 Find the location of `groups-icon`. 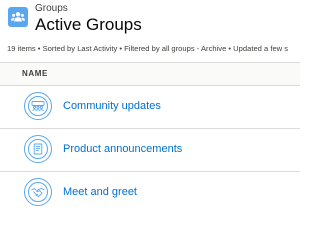

groups-icon is located at coordinates (18, 17).